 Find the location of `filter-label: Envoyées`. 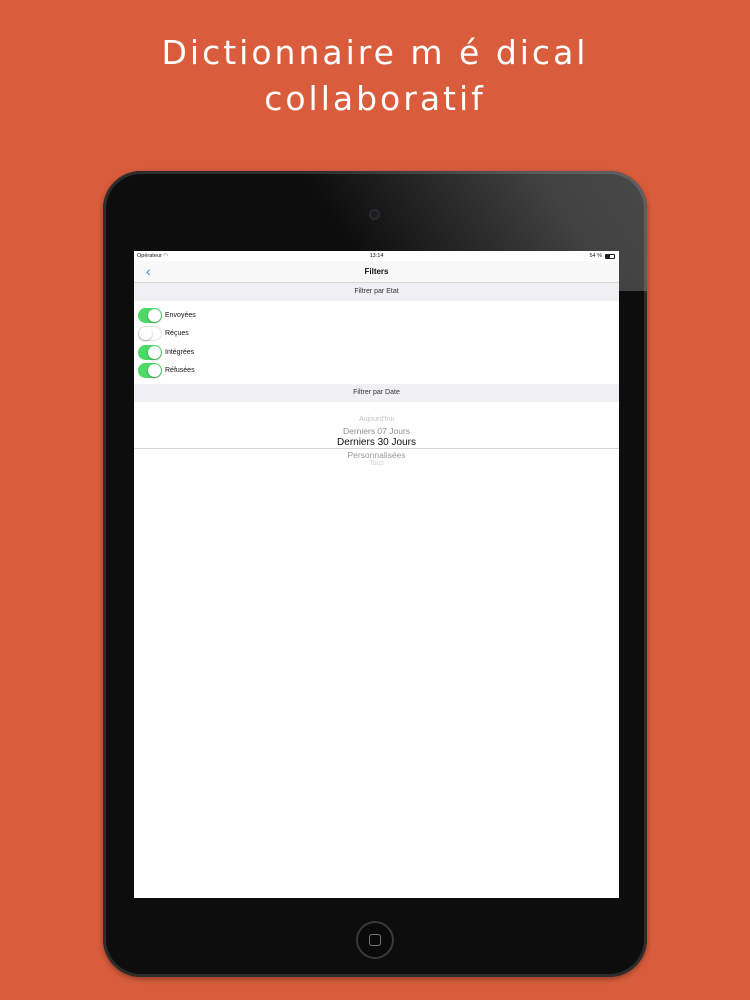

filter-label: Envoyées is located at coordinates (180, 315).